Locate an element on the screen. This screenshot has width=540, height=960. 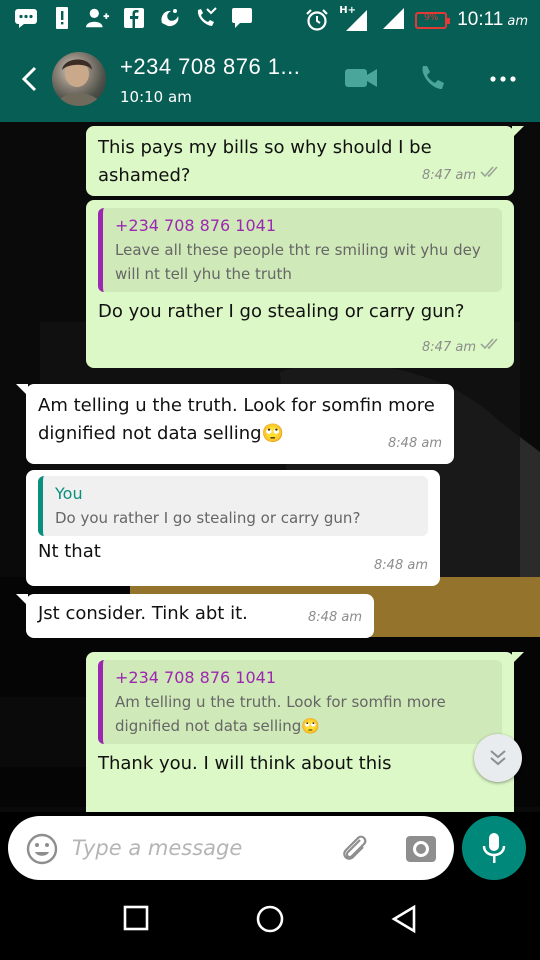
system-nav-bar is located at coordinates (270, 922).